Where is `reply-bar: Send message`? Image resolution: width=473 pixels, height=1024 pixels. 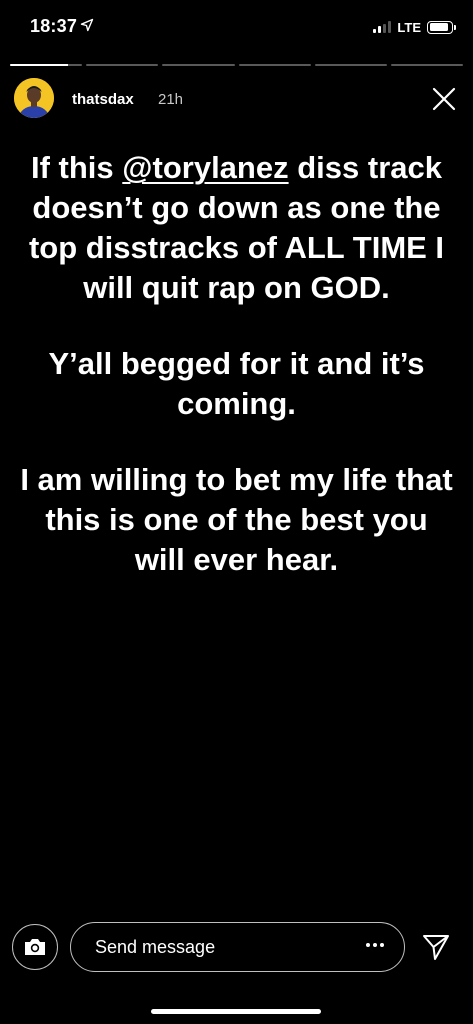 reply-bar: Send message is located at coordinates (236, 946).